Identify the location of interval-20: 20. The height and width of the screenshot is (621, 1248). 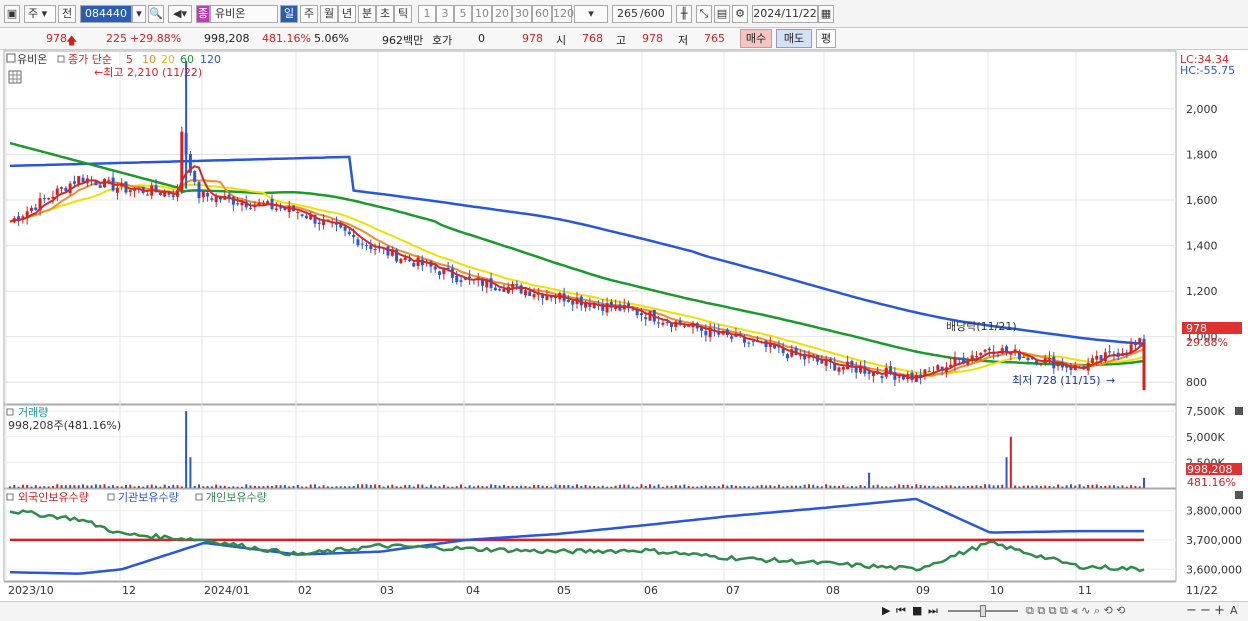
(502, 14).